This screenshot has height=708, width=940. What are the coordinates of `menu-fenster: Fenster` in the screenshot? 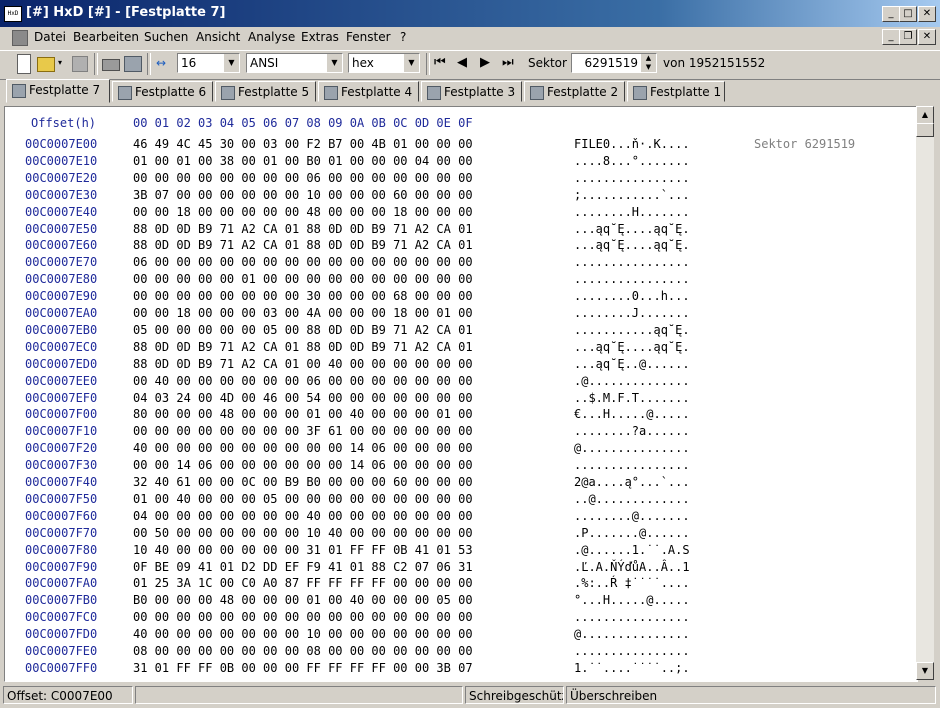 It's located at (368, 37).